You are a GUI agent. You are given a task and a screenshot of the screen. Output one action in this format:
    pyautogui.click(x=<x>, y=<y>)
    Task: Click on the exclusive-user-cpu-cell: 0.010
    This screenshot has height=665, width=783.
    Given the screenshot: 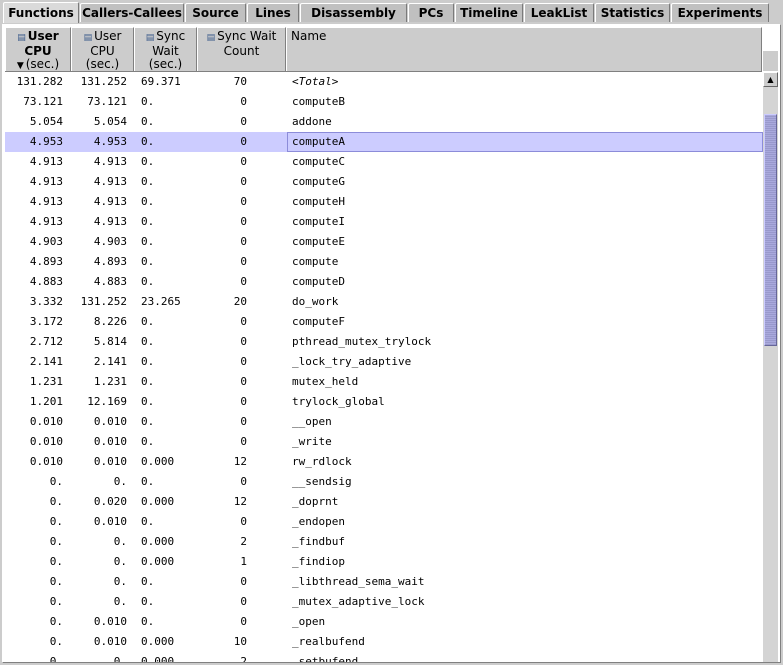 What is the action you would take?
    pyautogui.click(x=46, y=421)
    